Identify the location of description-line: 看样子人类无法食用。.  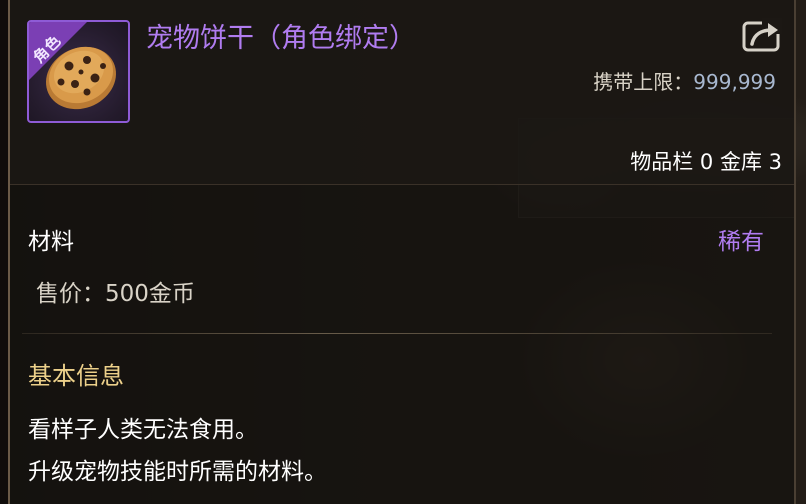
(143, 430).